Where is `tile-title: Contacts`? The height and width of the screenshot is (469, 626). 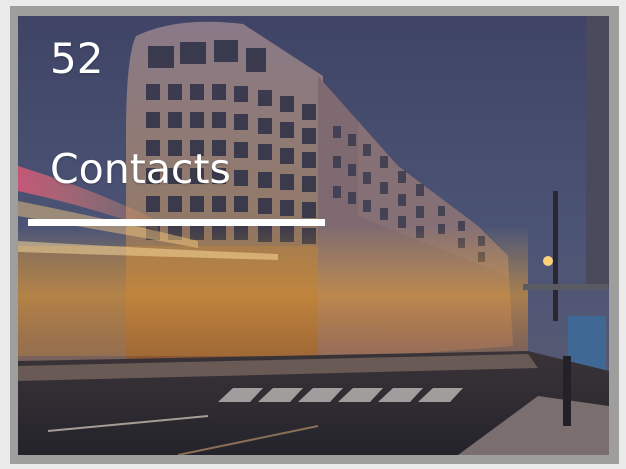
tile-title: Contacts is located at coordinates (140, 169).